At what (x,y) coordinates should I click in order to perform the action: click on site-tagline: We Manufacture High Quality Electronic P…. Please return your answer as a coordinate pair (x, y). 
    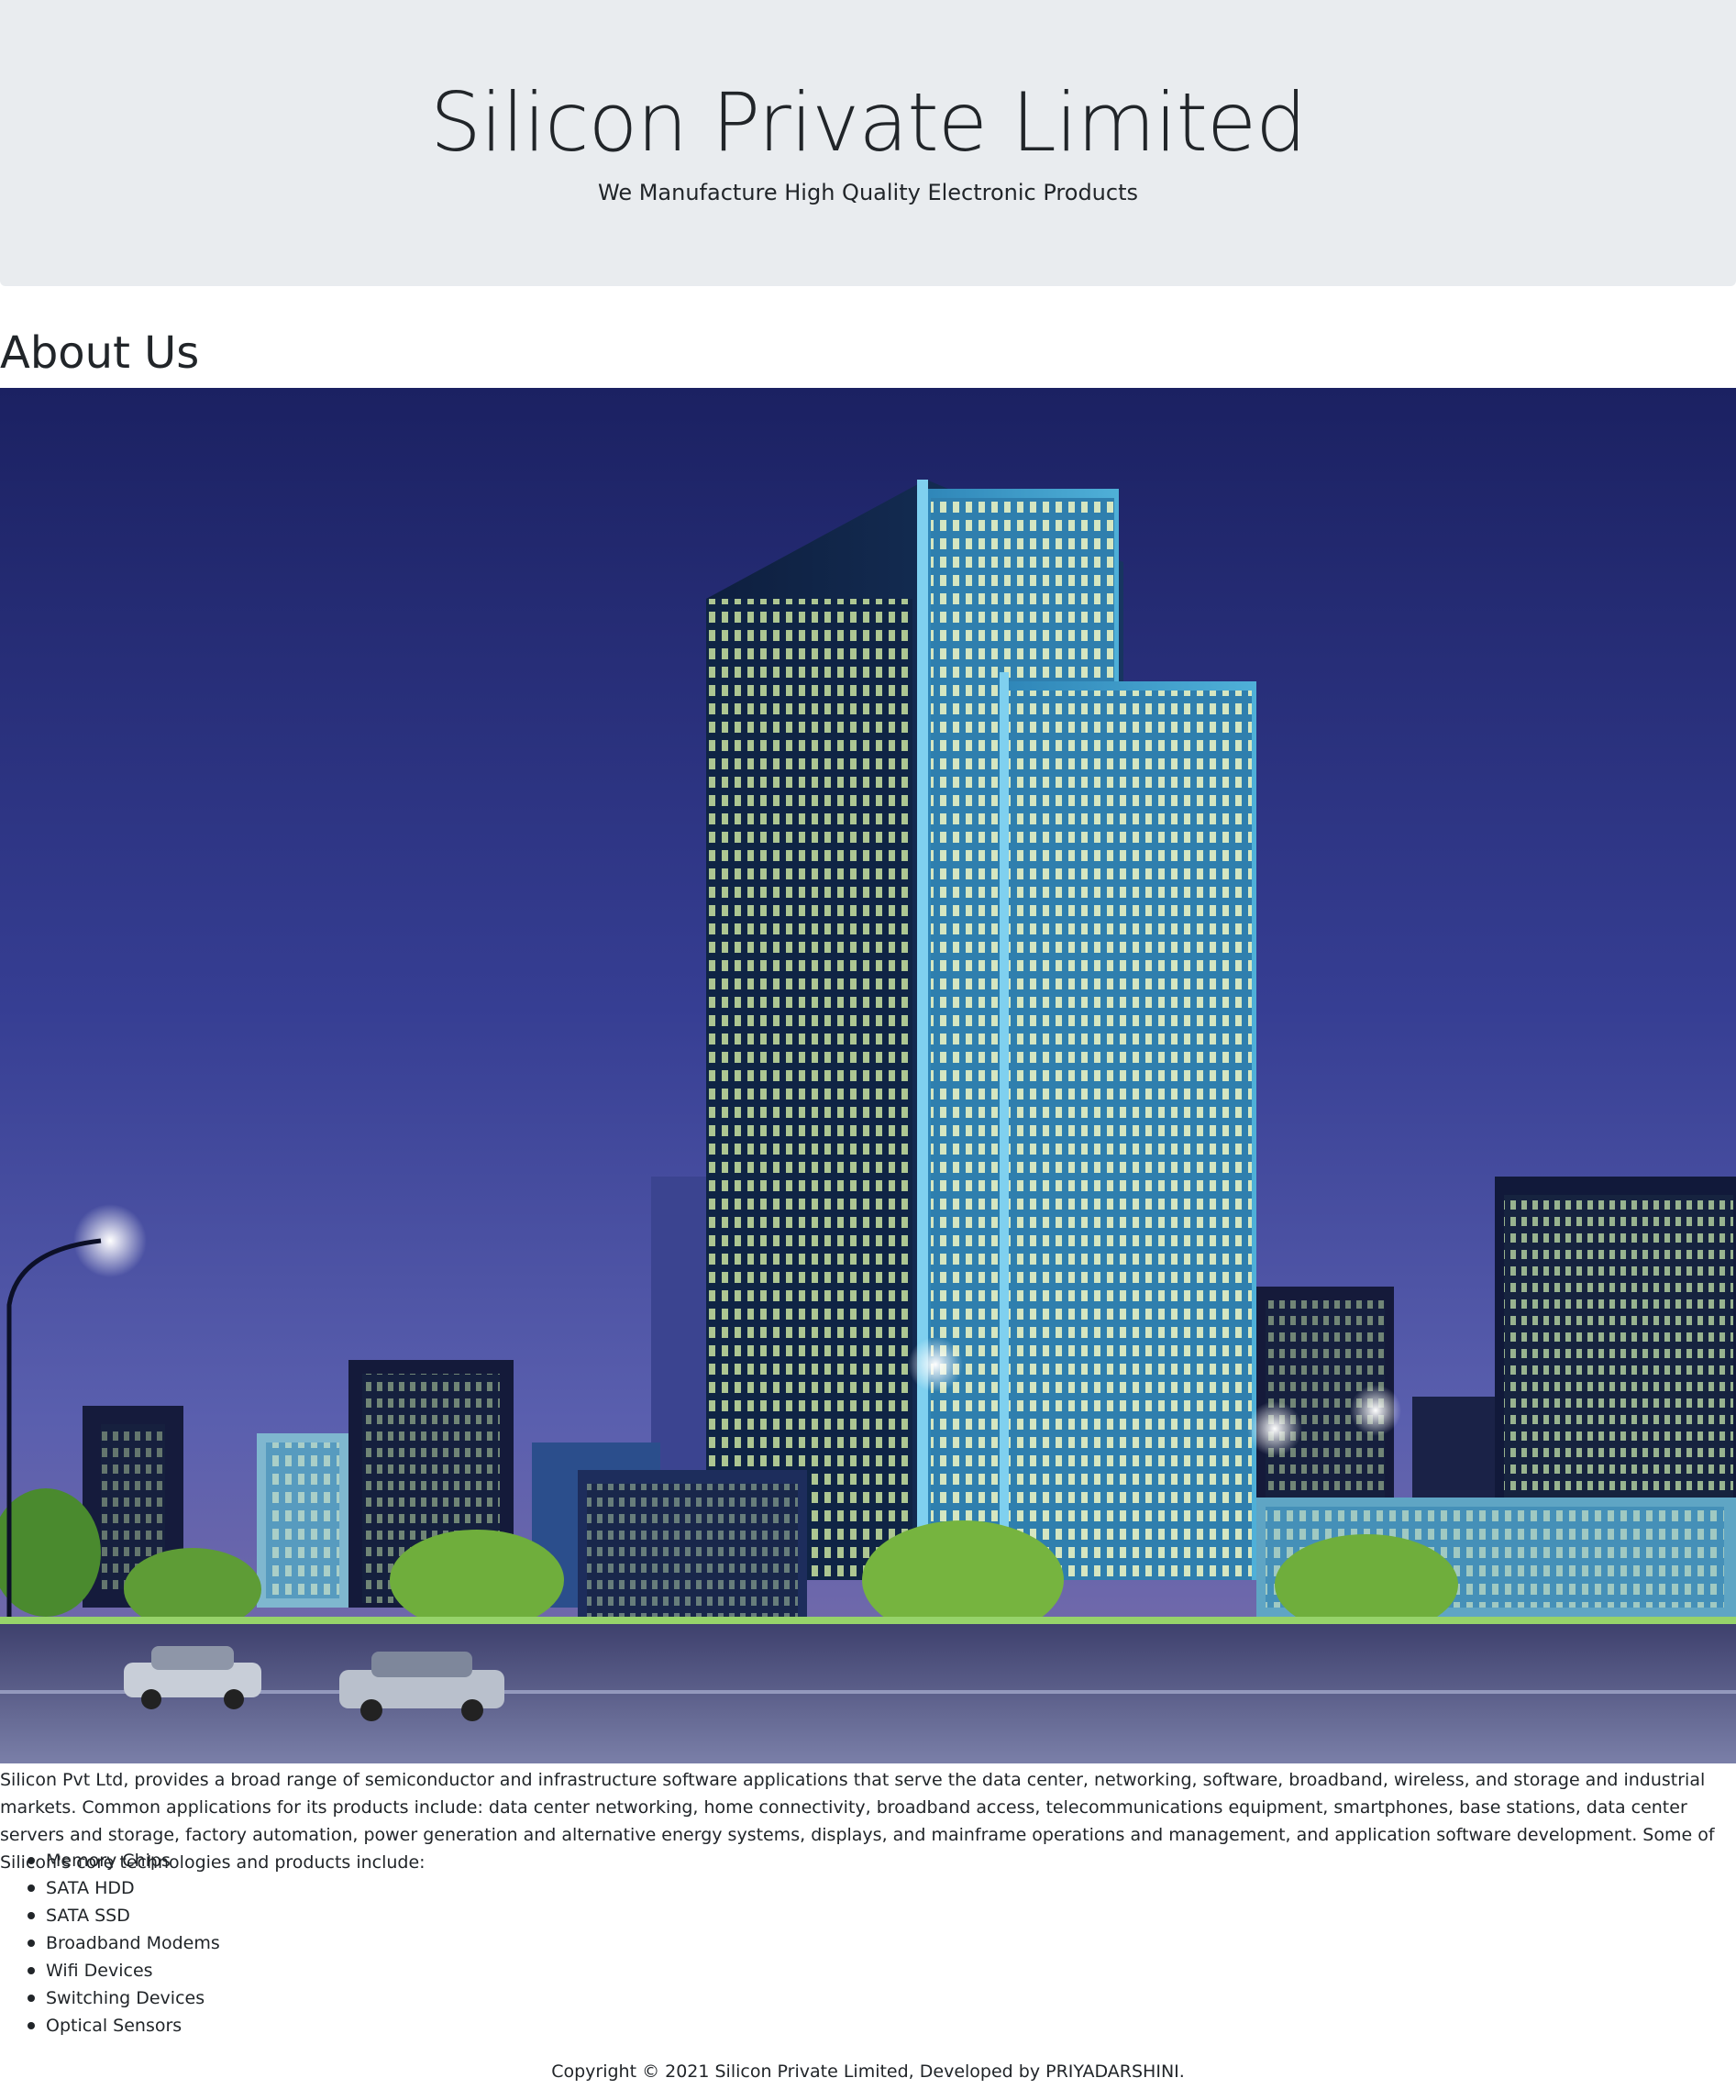
    Looking at the image, I should click on (868, 192).